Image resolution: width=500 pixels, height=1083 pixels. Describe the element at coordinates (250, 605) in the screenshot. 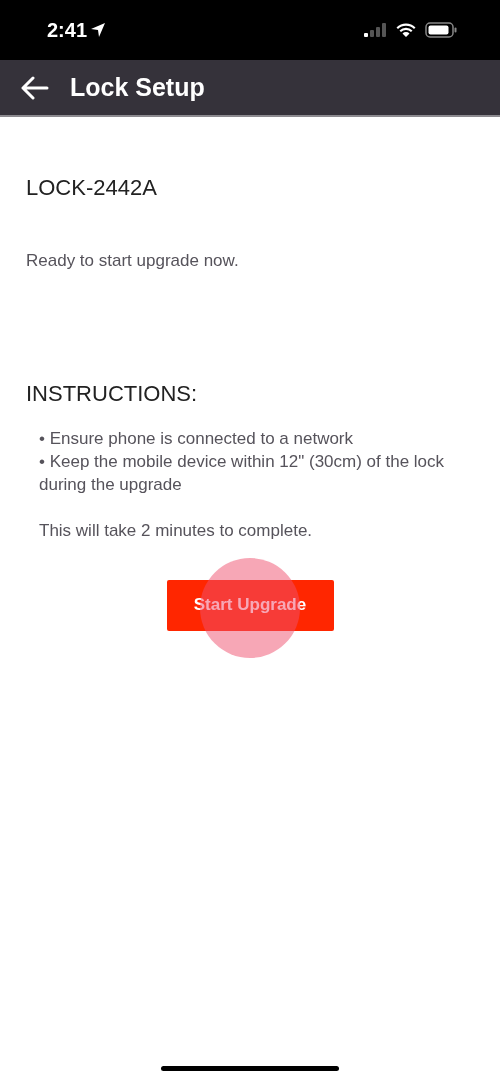

I see `start-upgrade-button: Start Upgrade` at that location.